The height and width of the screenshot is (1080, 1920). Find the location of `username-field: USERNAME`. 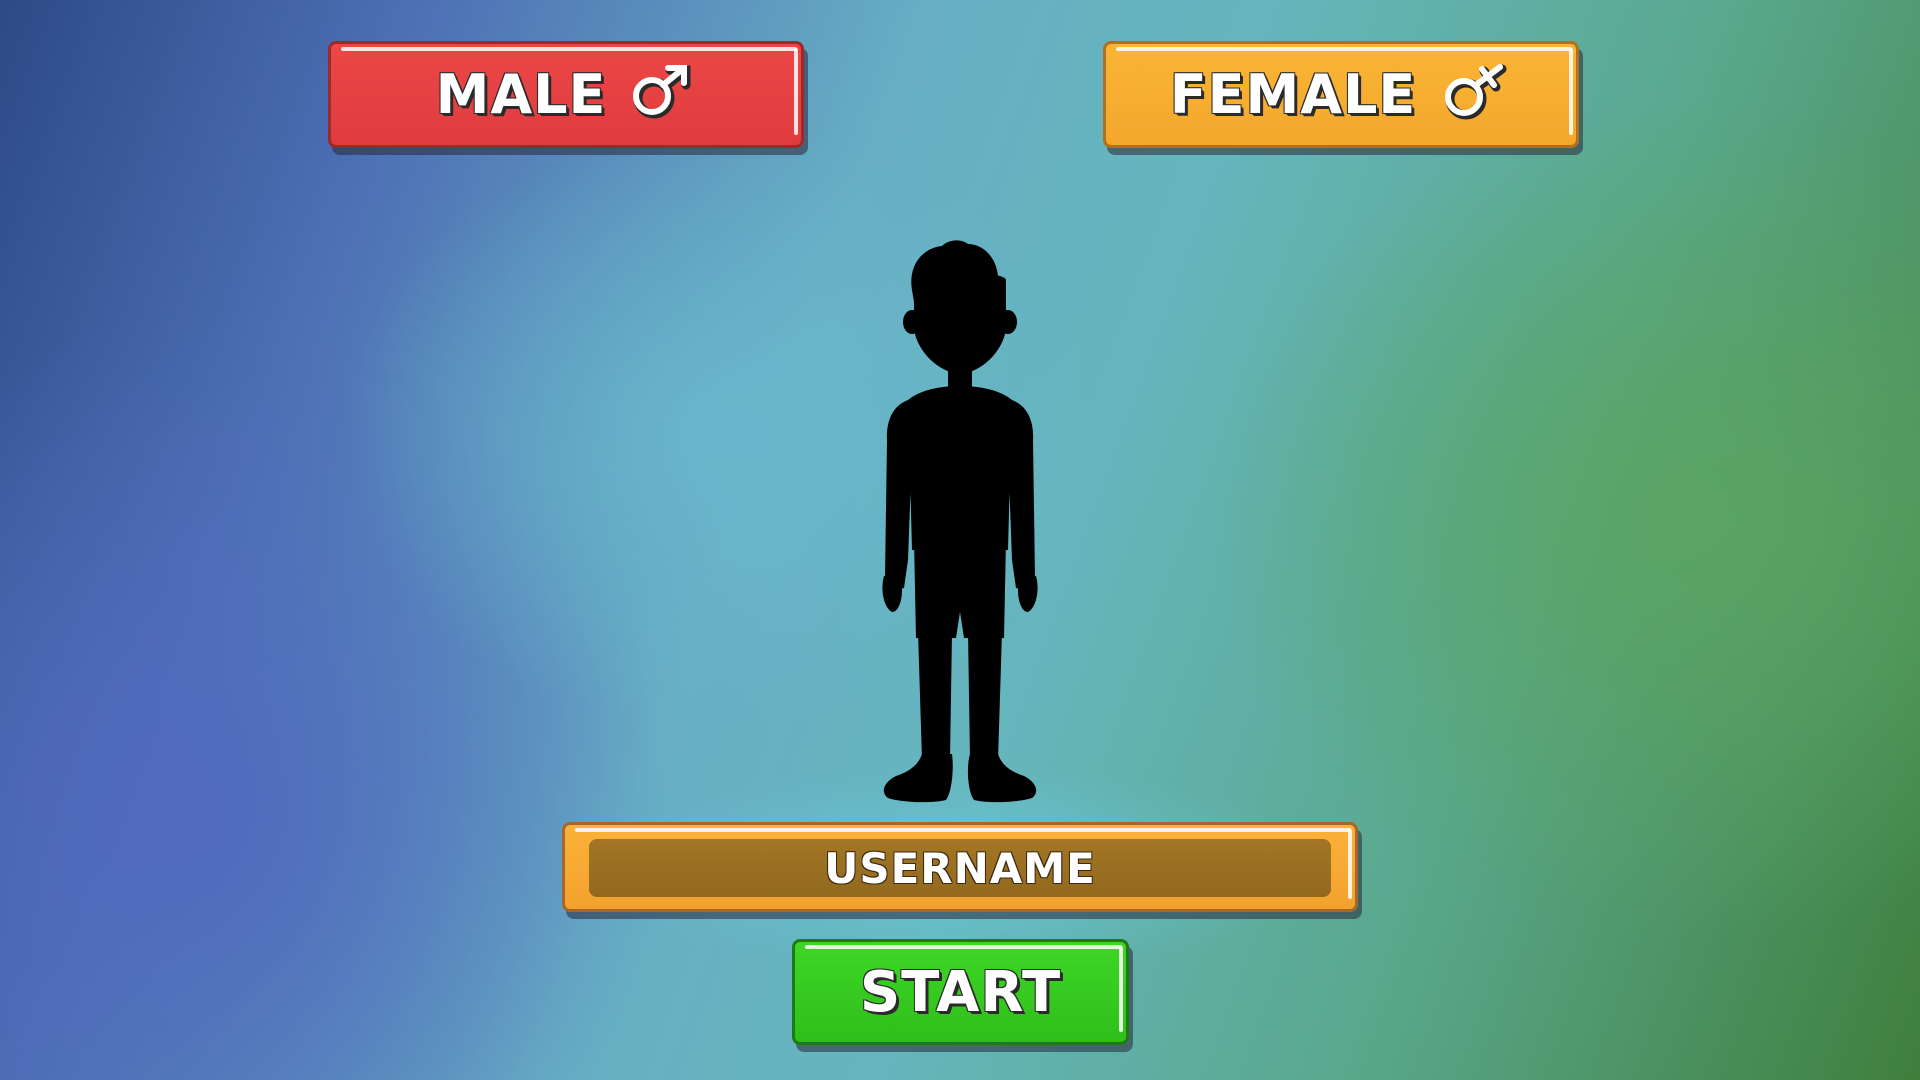

username-field: USERNAME is located at coordinates (960, 868).